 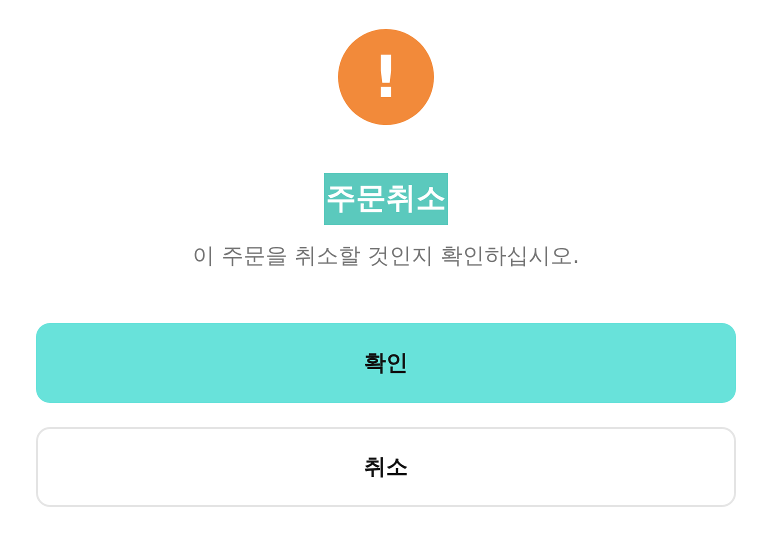 What do you see at coordinates (386, 467) in the screenshot?
I see `cancel-button: 취소` at bounding box center [386, 467].